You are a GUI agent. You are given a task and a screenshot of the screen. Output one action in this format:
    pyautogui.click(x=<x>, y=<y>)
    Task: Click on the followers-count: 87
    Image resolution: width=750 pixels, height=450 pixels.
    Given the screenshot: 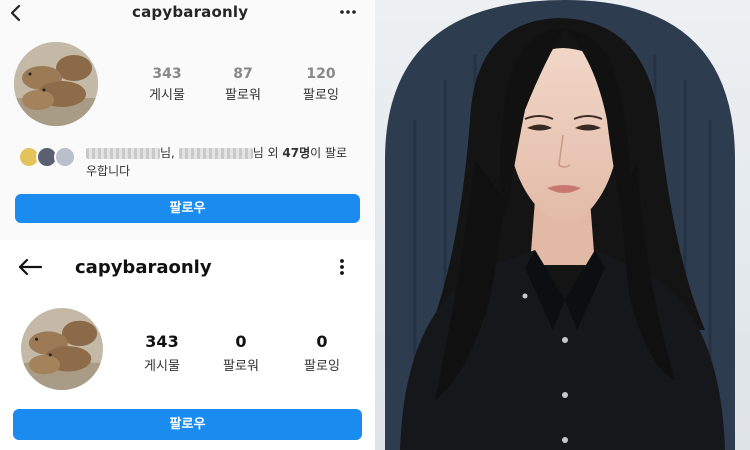 What is the action you would take?
    pyautogui.click(x=243, y=74)
    